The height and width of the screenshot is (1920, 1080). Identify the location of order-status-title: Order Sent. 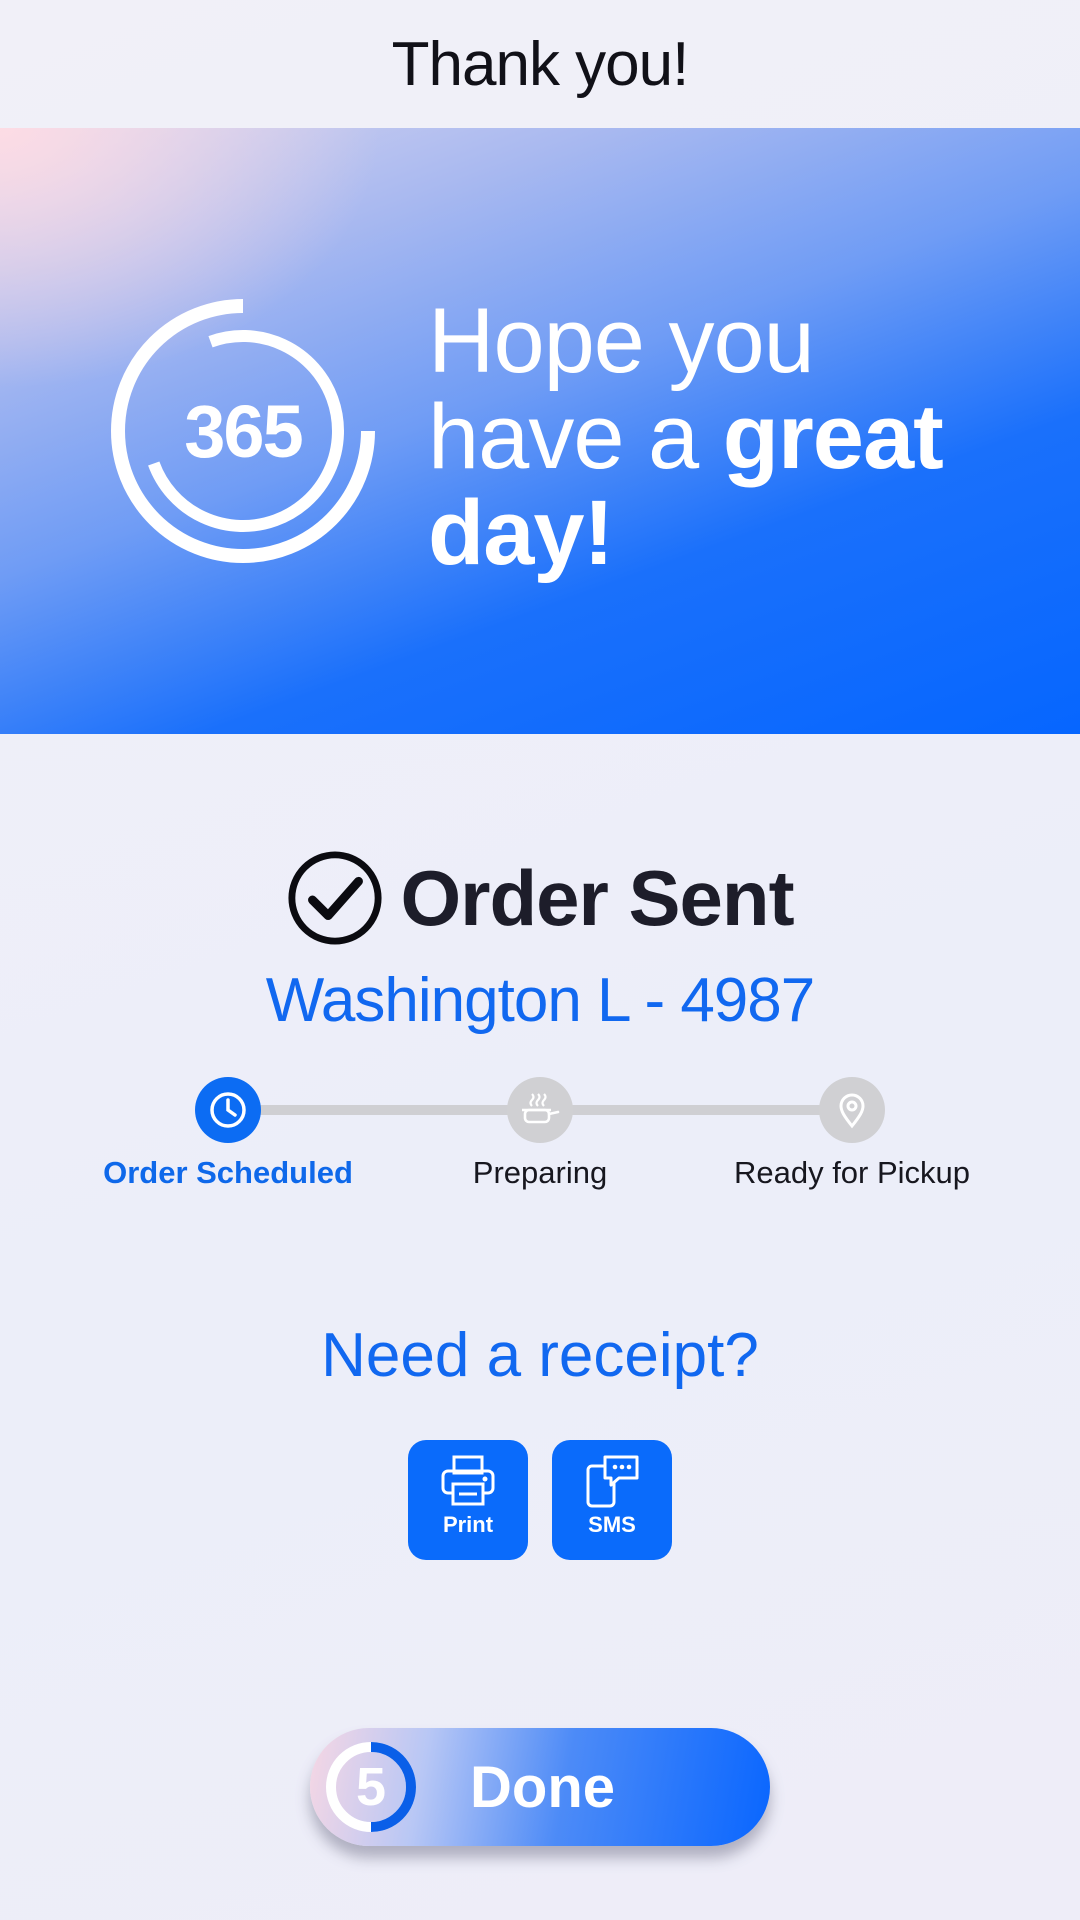
(597, 897).